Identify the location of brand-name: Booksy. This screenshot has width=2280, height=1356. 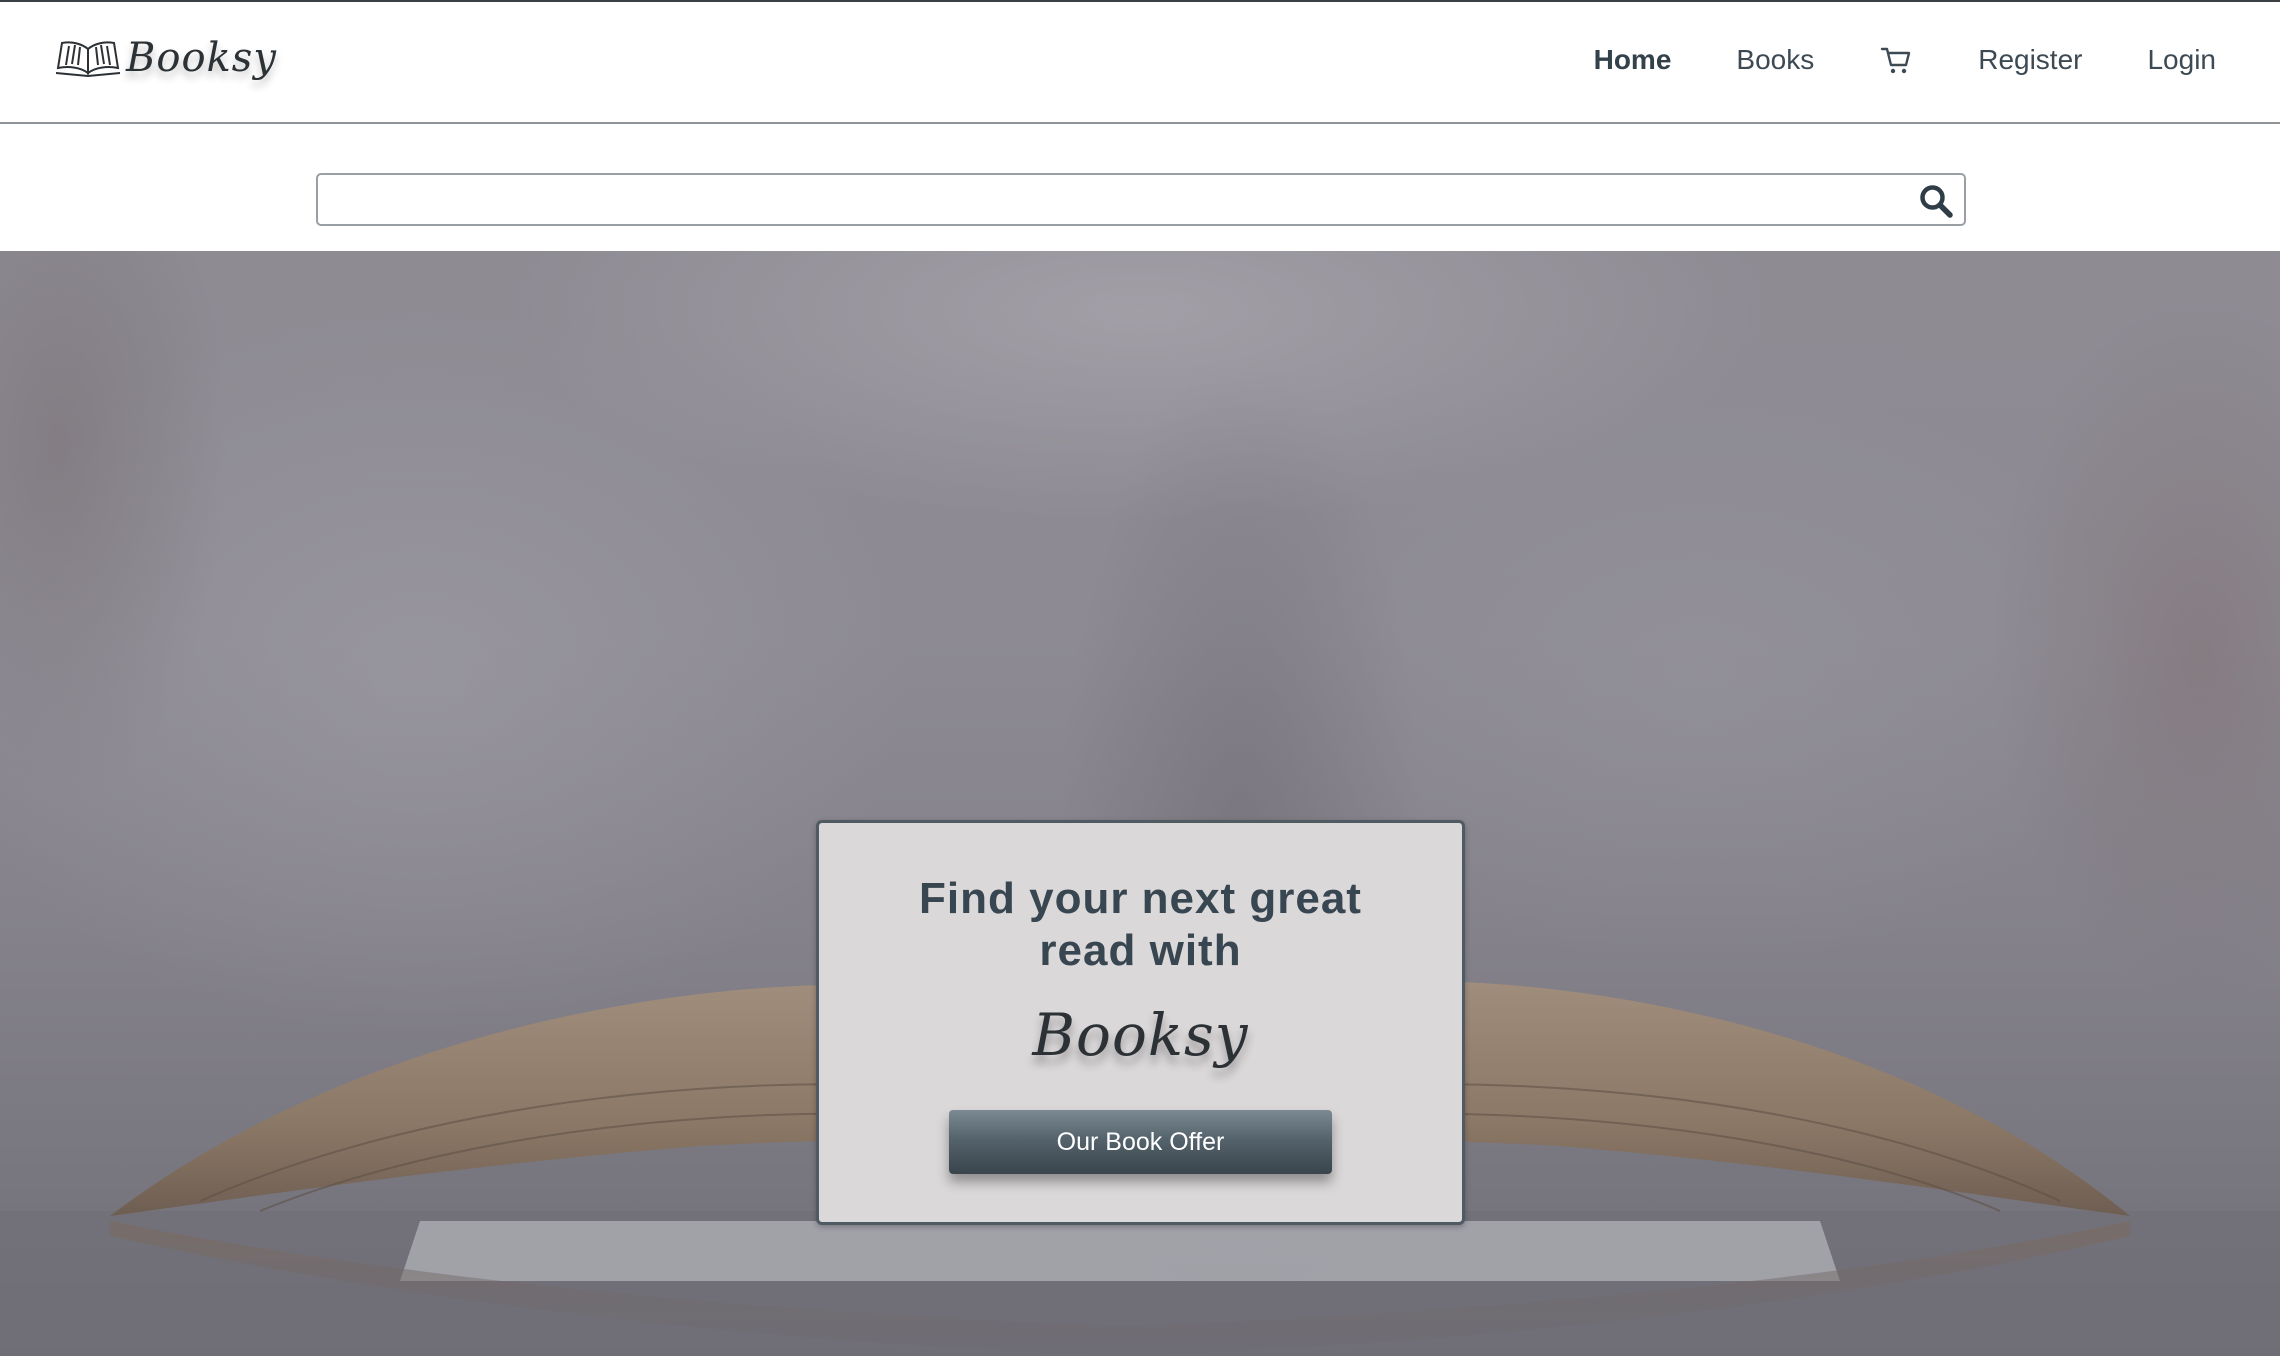
(201, 58).